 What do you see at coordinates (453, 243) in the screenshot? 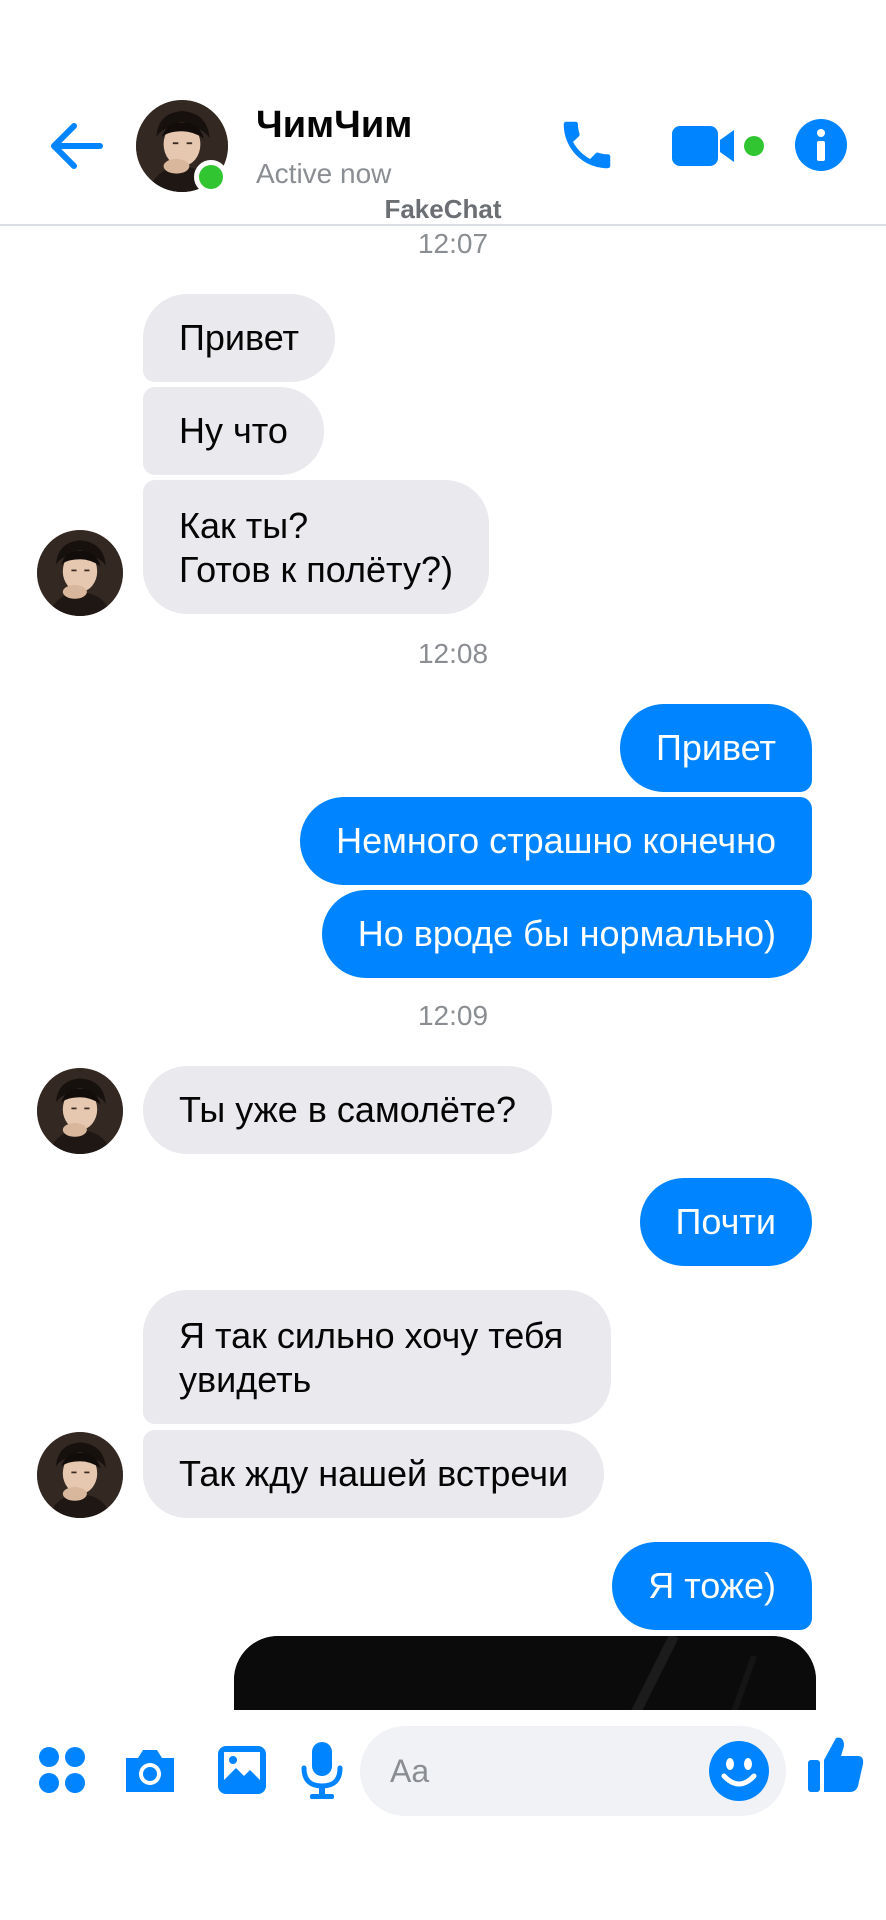
I see `timestamp: 12:07` at bounding box center [453, 243].